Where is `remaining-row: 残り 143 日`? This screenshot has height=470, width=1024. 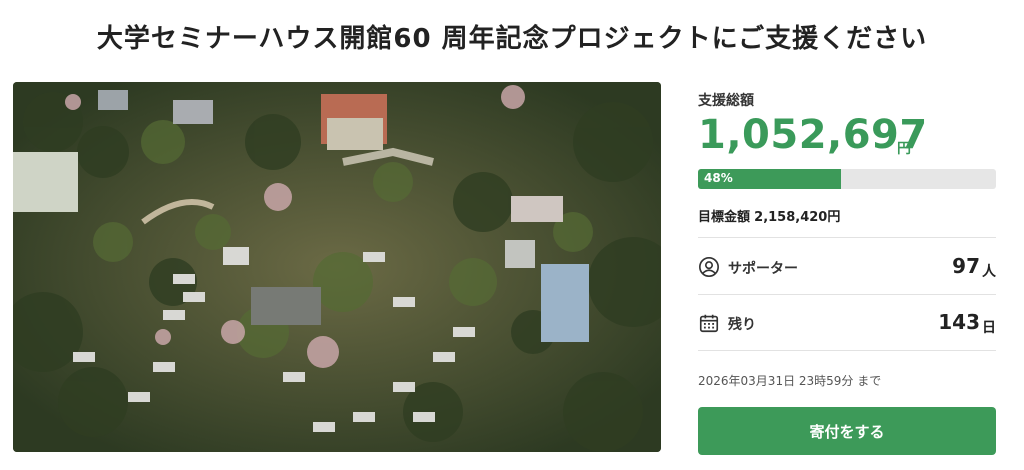
remaining-row: 残り 143 日 is located at coordinates (847, 323).